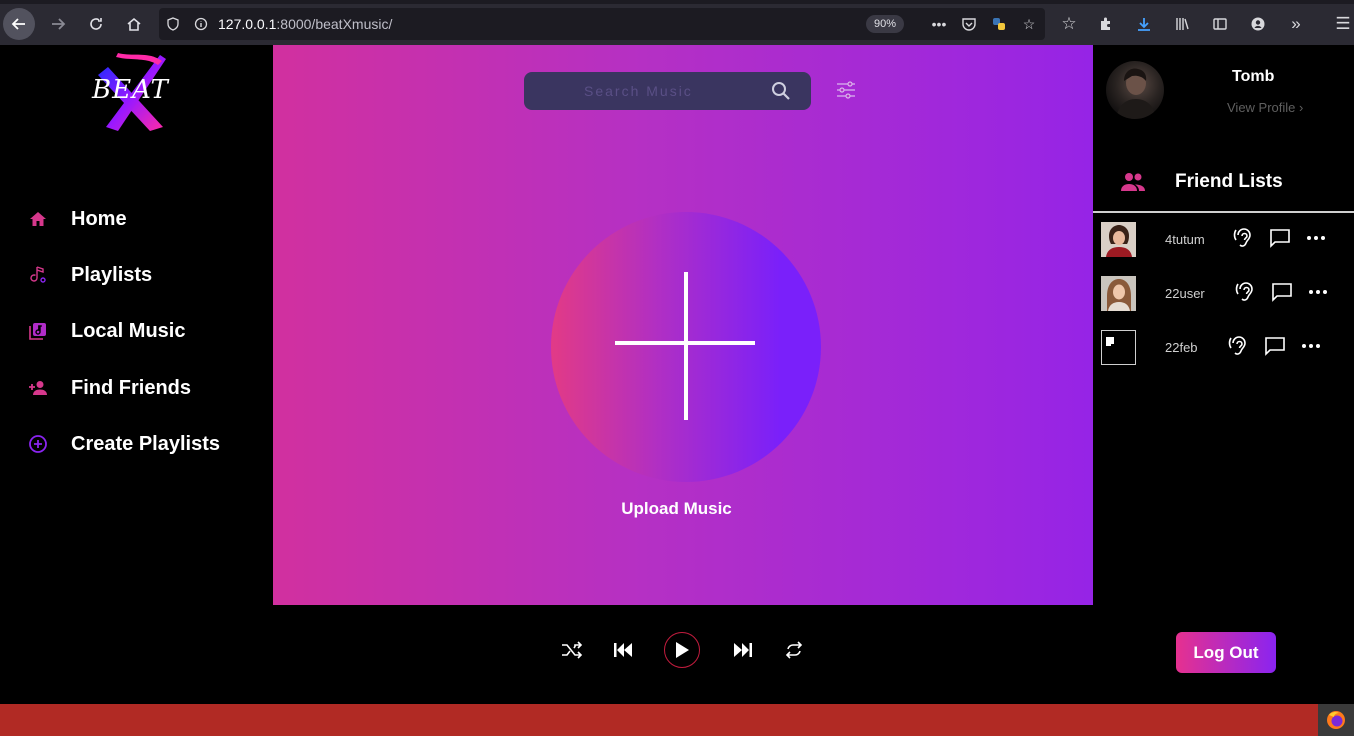  What do you see at coordinates (1135, 90) in the screenshot?
I see `avatar` at bounding box center [1135, 90].